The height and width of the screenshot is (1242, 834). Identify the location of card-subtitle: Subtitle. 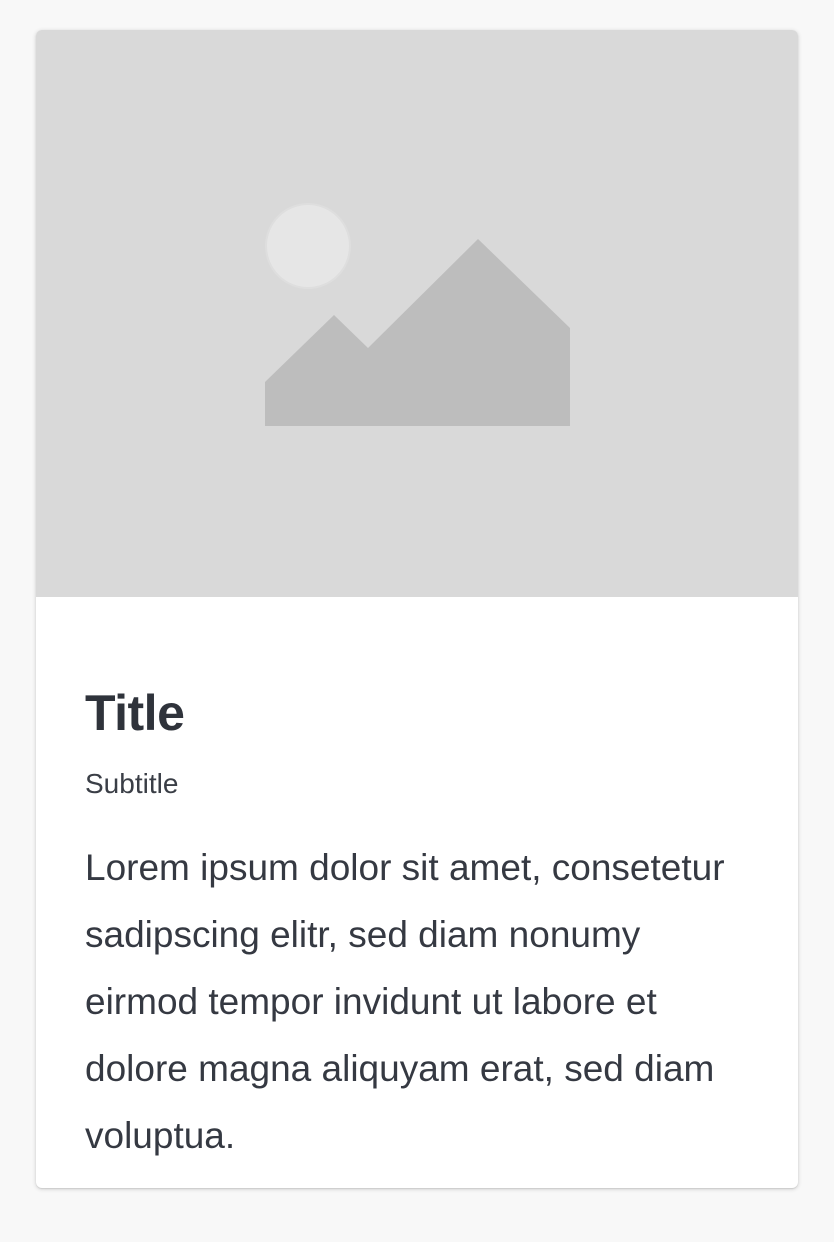
(132, 783).